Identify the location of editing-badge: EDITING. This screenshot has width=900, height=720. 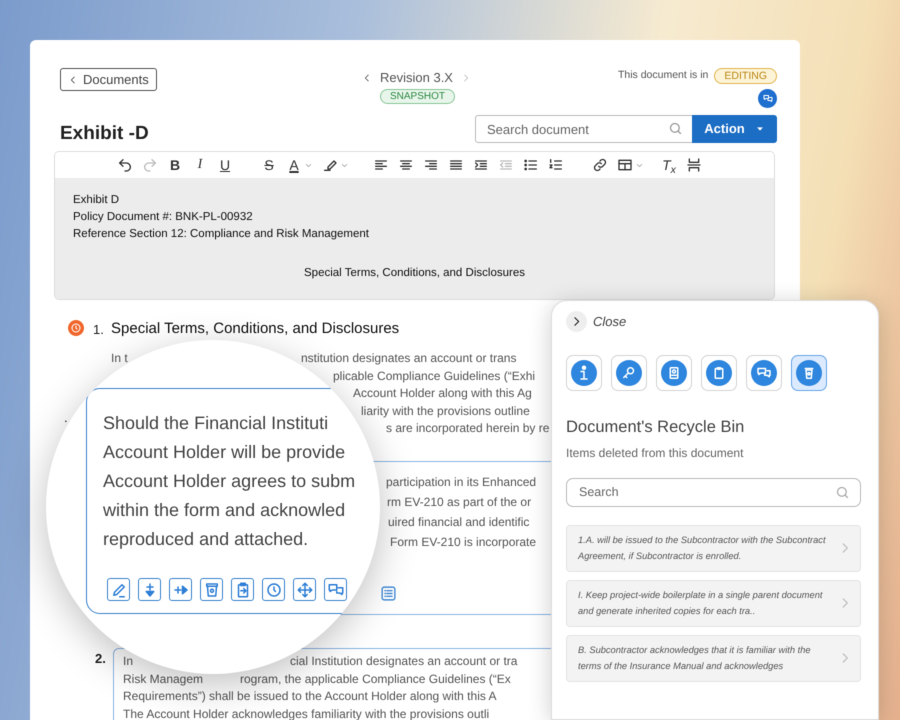
(745, 76).